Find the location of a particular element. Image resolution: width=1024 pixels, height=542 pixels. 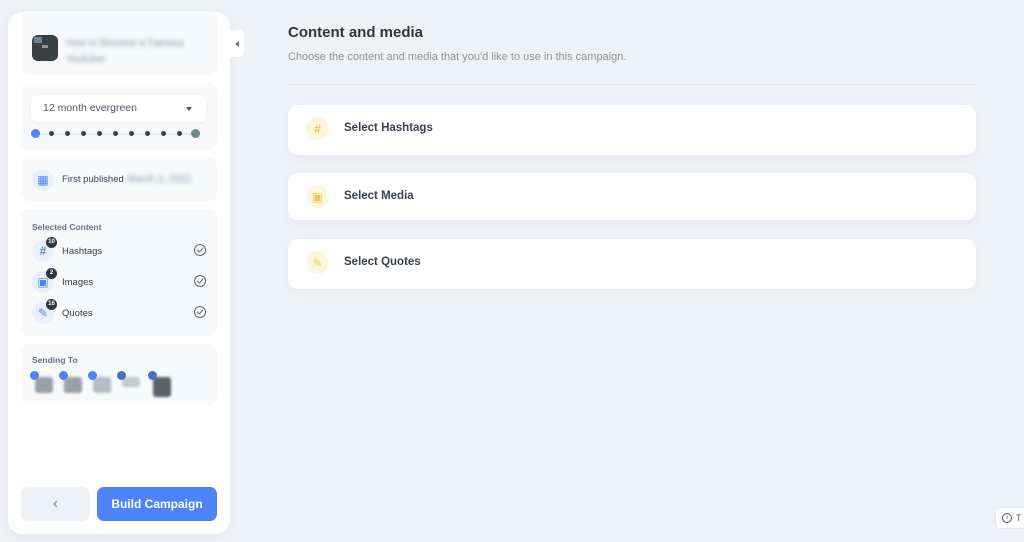

campaign-title: How to Become a Famous Youtuber is located at coordinates (125, 51).